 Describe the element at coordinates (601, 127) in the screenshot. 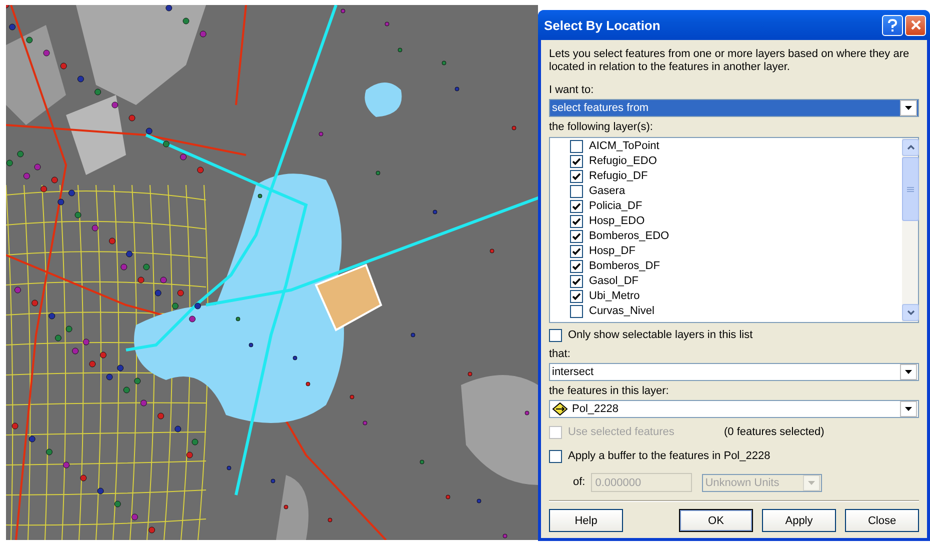

I see `field-label: the following layer(s):` at that location.